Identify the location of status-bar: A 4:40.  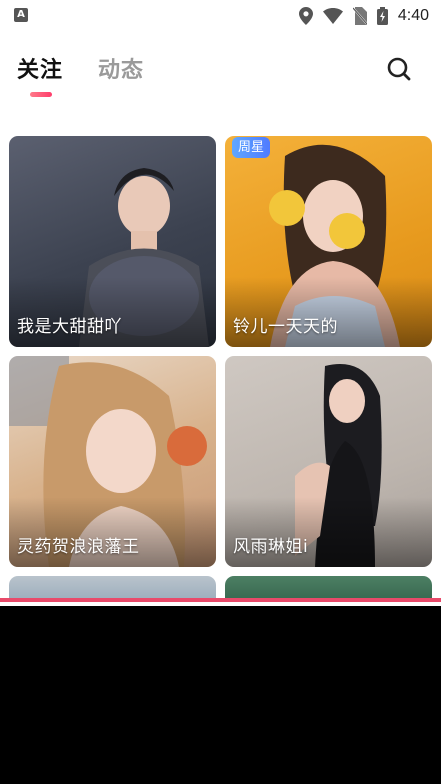
(220, 16).